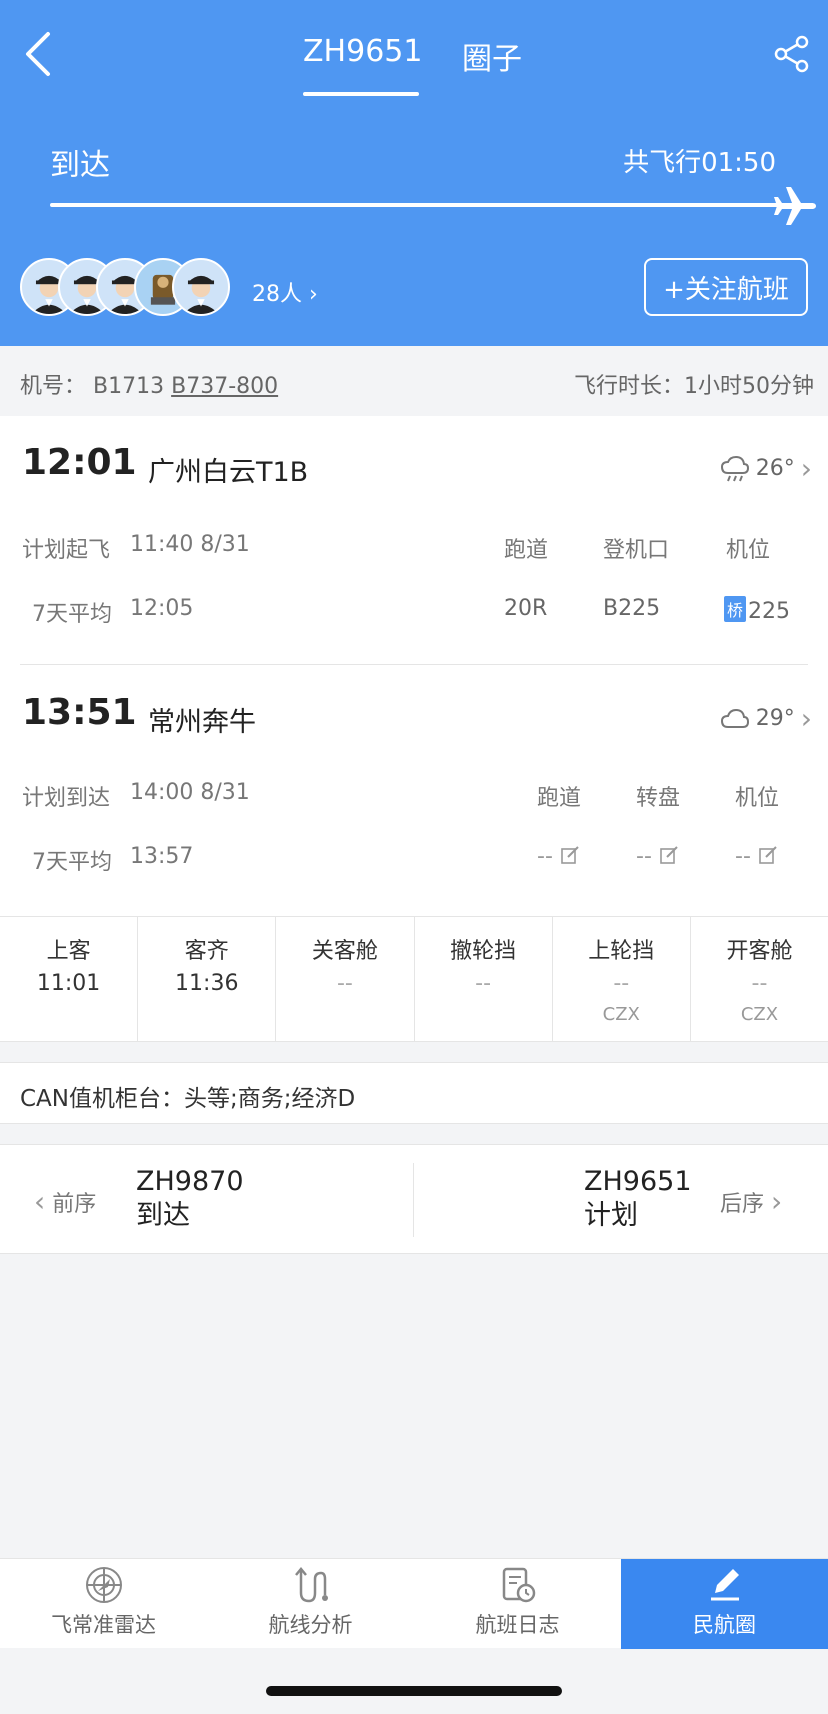 The image size is (828, 1714). What do you see at coordinates (734, 468) in the screenshot?
I see `rain-cloud-icon` at bounding box center [734, 468].